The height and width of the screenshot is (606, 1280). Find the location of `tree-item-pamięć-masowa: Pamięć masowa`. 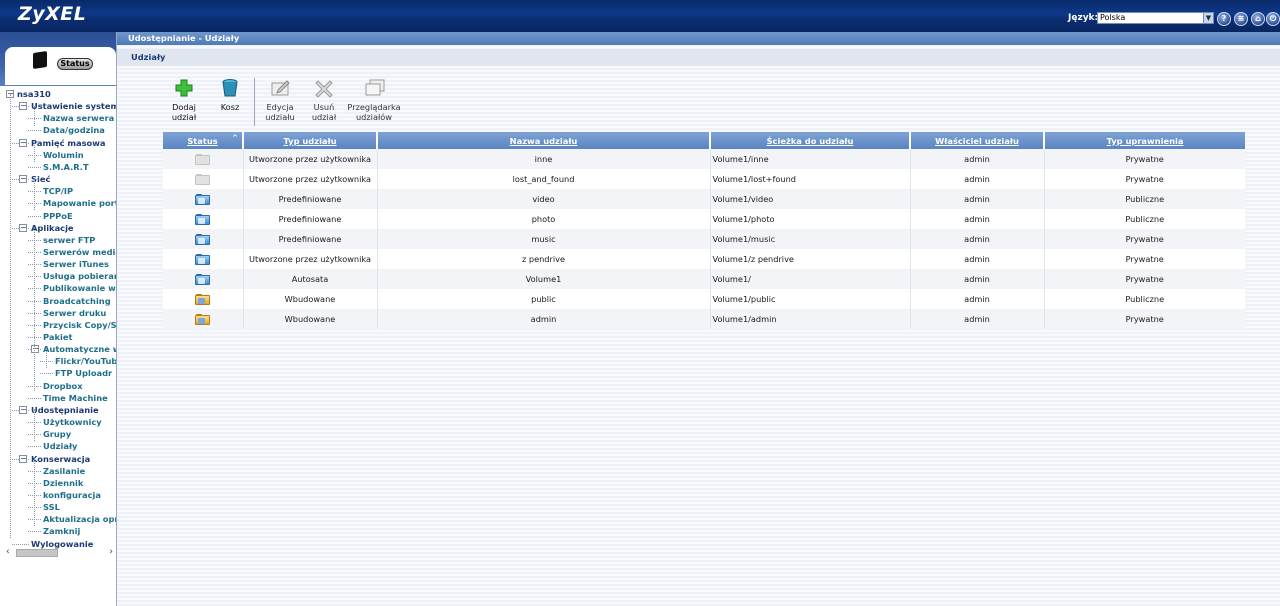

tree-item-pamięć-masowa: Pamięć masowa is located at coordinates (68, 143).